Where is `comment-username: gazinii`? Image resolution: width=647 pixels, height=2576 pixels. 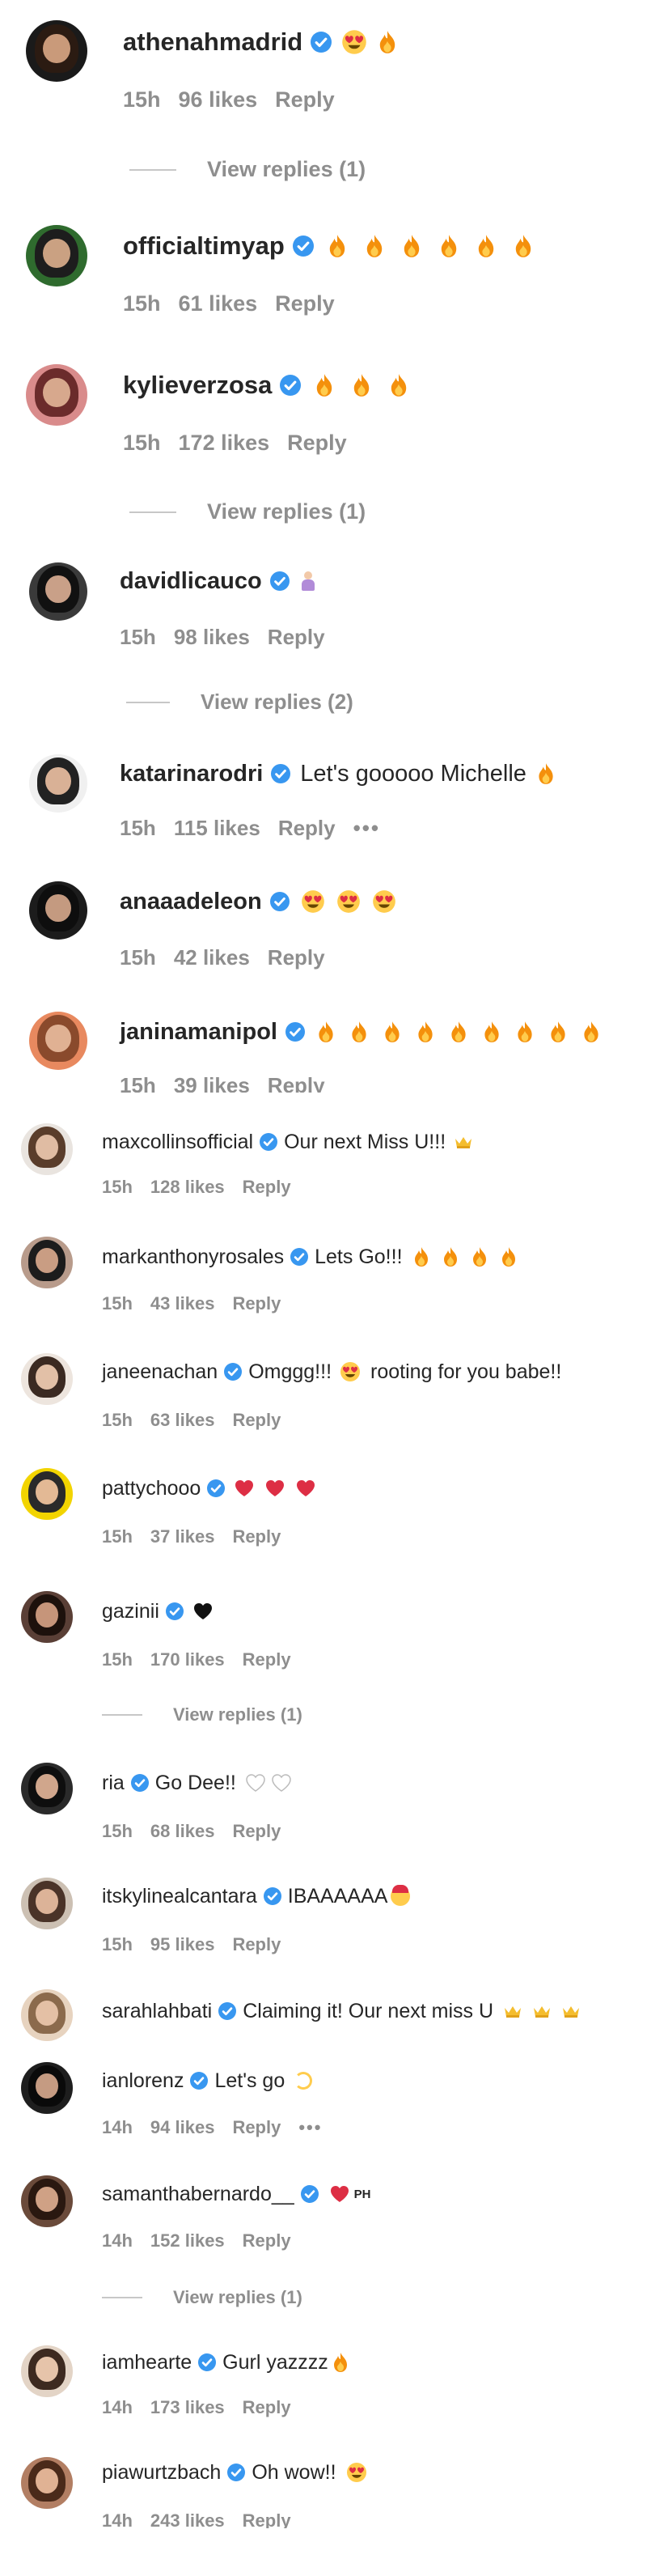
comment-username: gazinii is located at coordinates (130, 1611).